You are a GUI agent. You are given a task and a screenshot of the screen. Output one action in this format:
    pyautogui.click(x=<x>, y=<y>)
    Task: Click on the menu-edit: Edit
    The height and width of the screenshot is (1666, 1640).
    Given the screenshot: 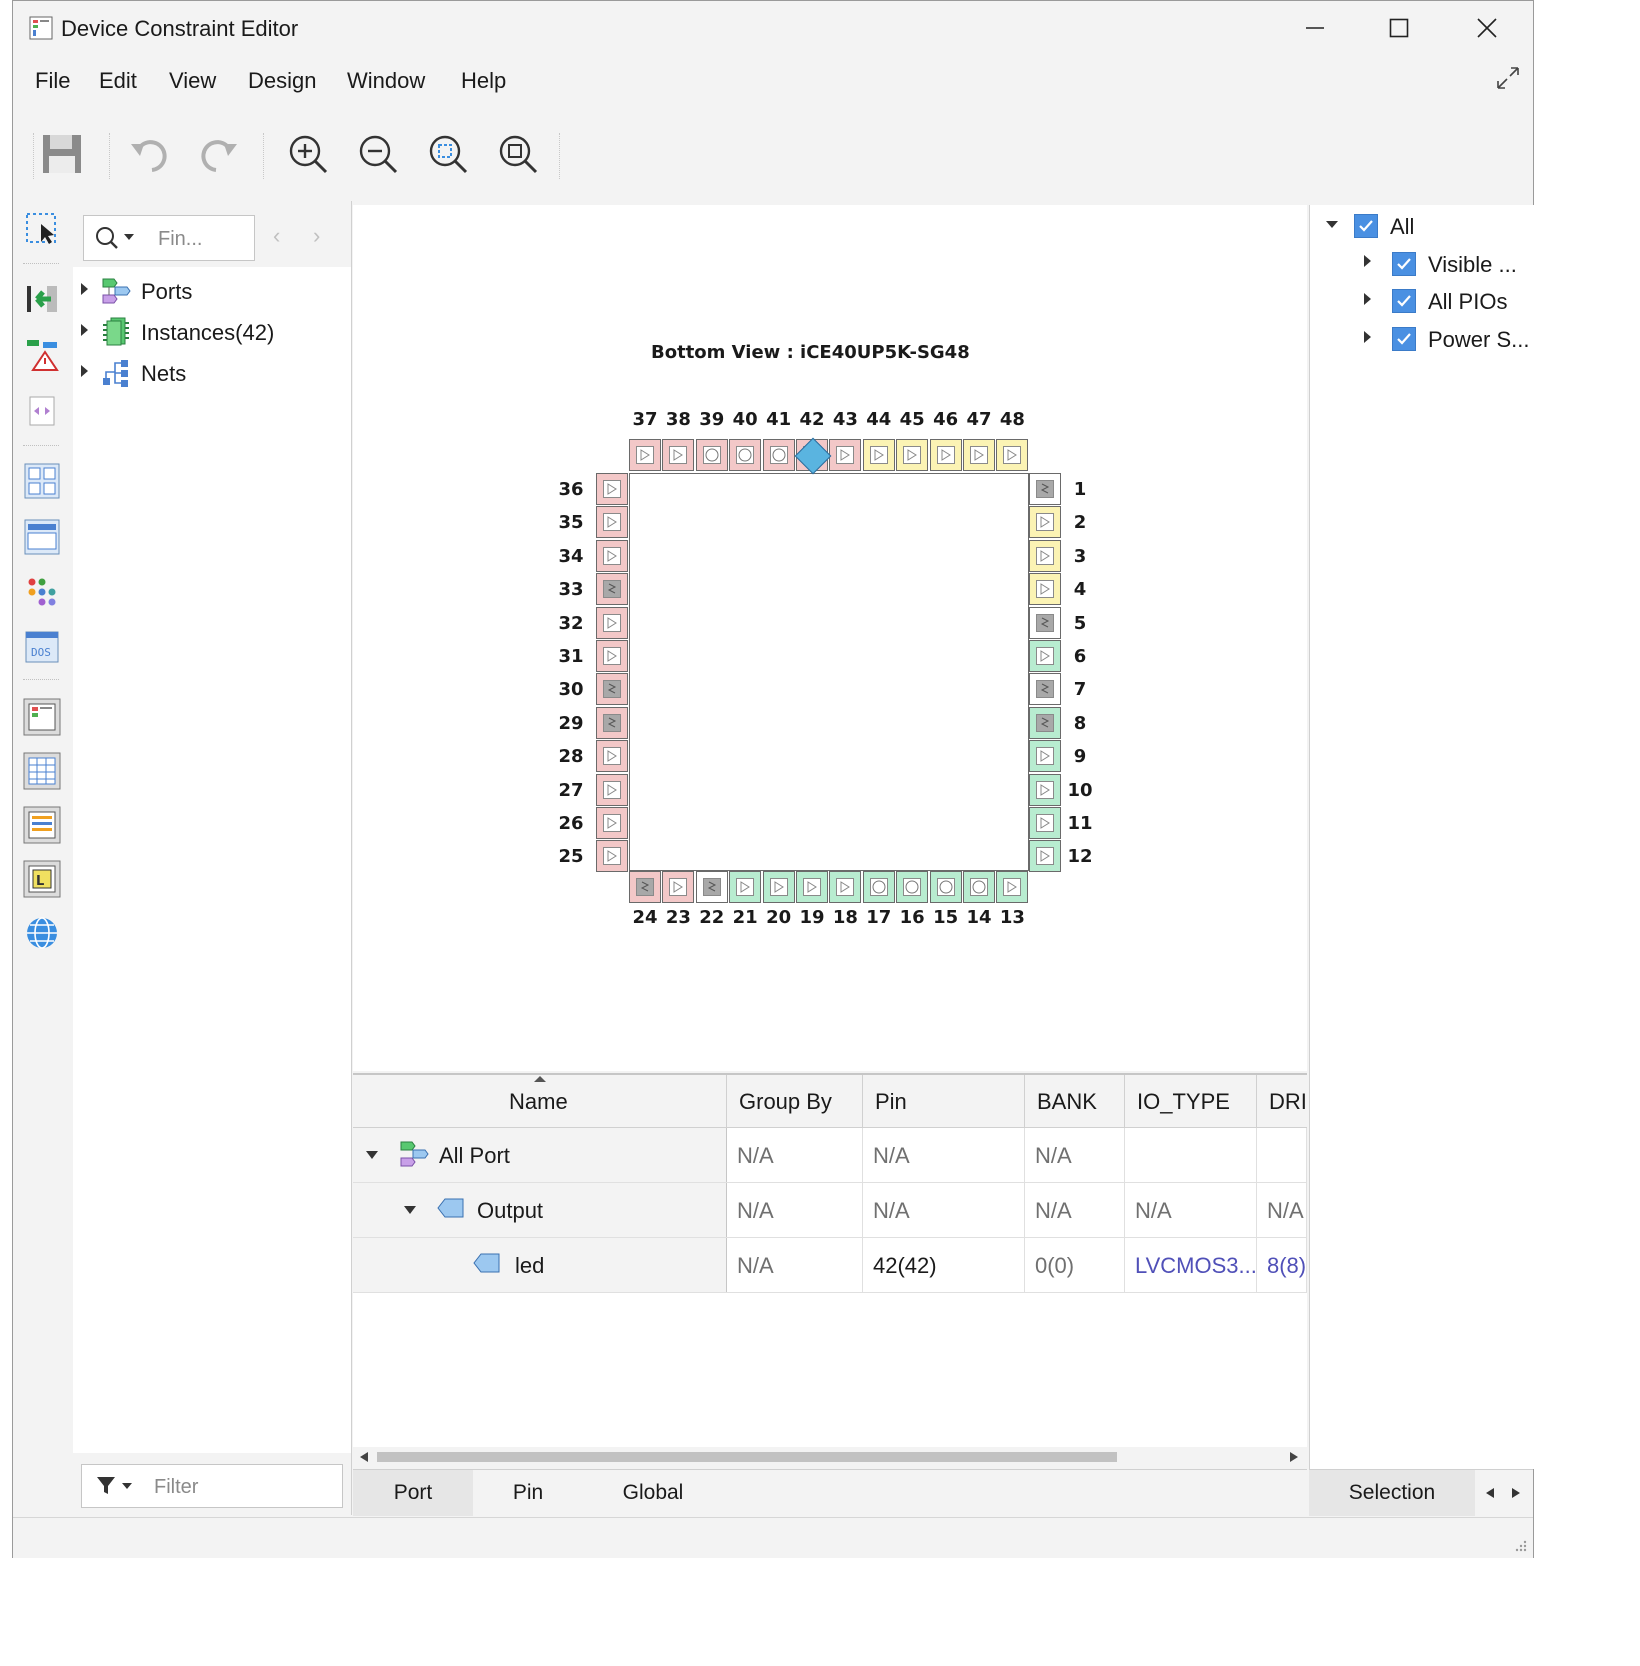 What is the action you would take?
    pyautogui.click(x=118, y=81)
    